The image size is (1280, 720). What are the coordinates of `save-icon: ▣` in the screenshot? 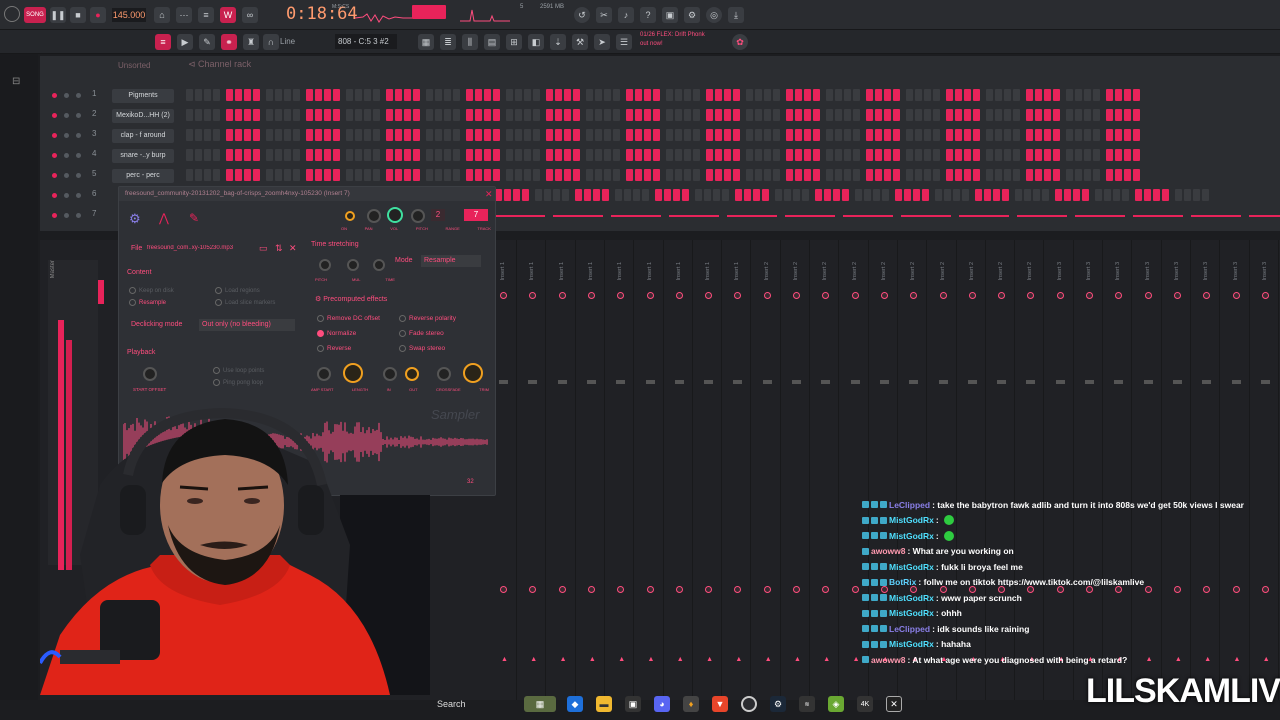 It's located at (670, 15).